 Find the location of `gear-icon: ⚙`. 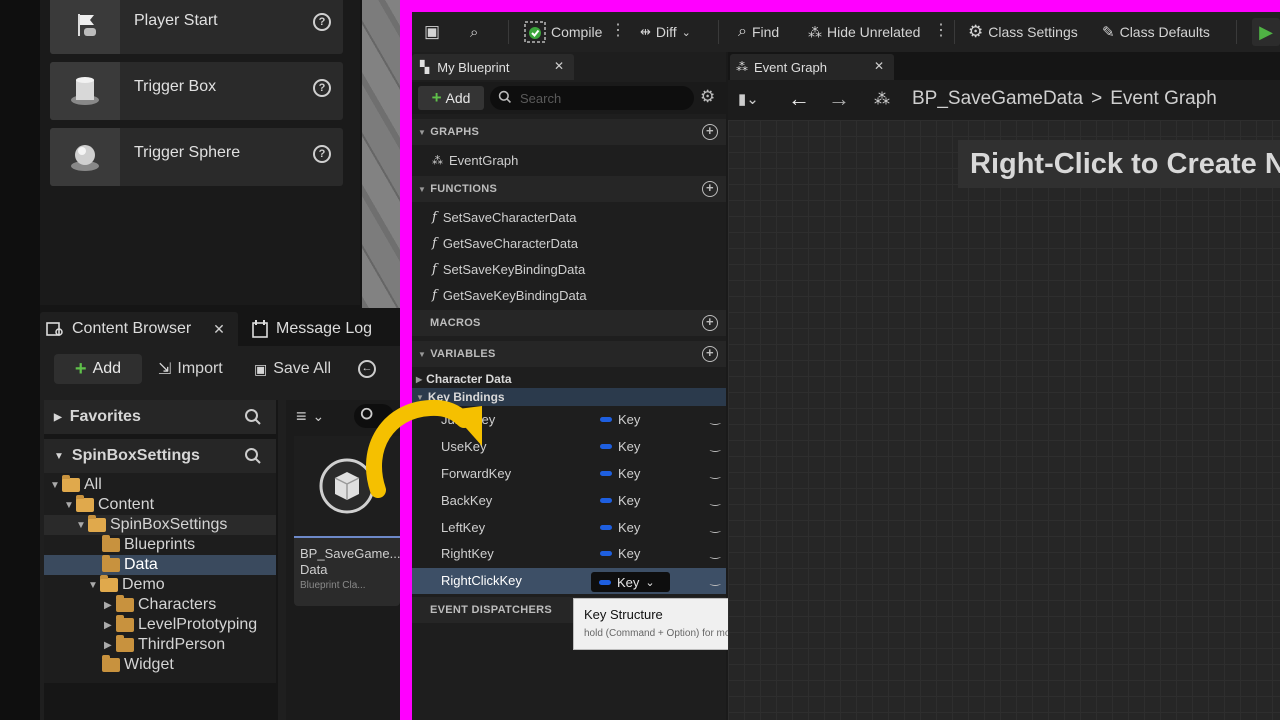

gear-icon: ⚙ is located at coordinates (707, 97).